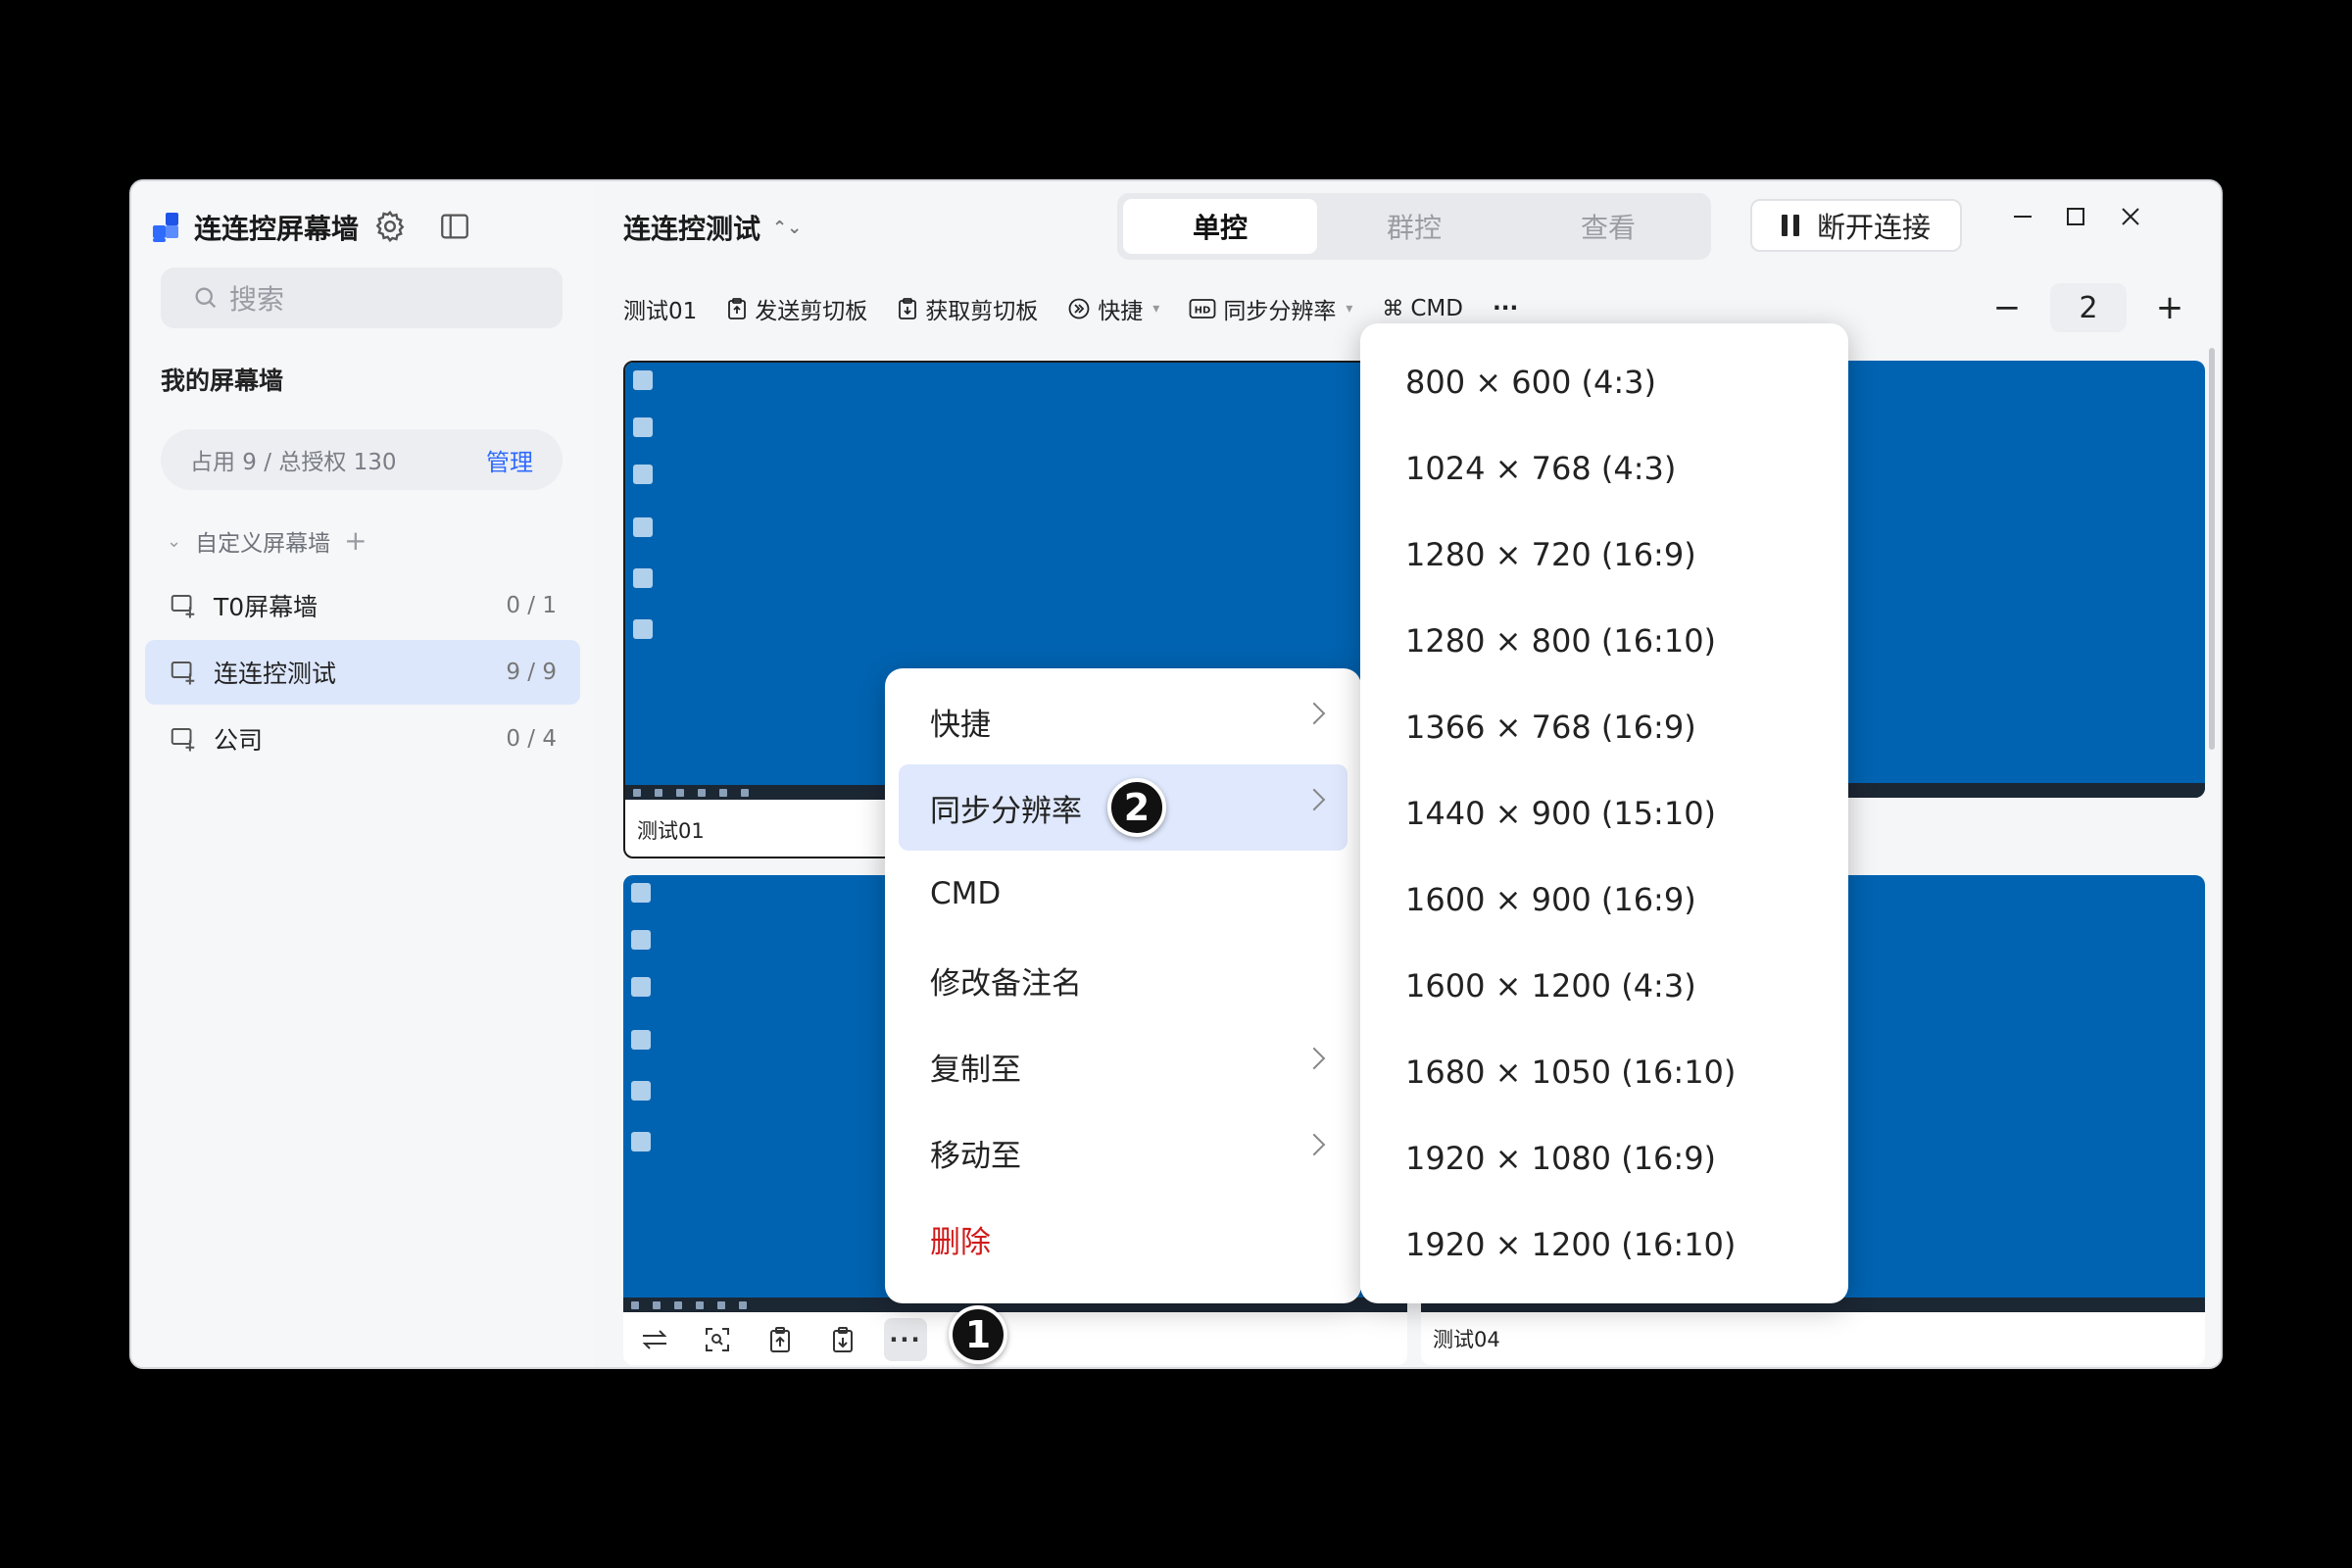 Image resolution: width=2352 pixels, height=1568 pixels. I want to click on tab-group-control: 群控, so click(1414, 226).